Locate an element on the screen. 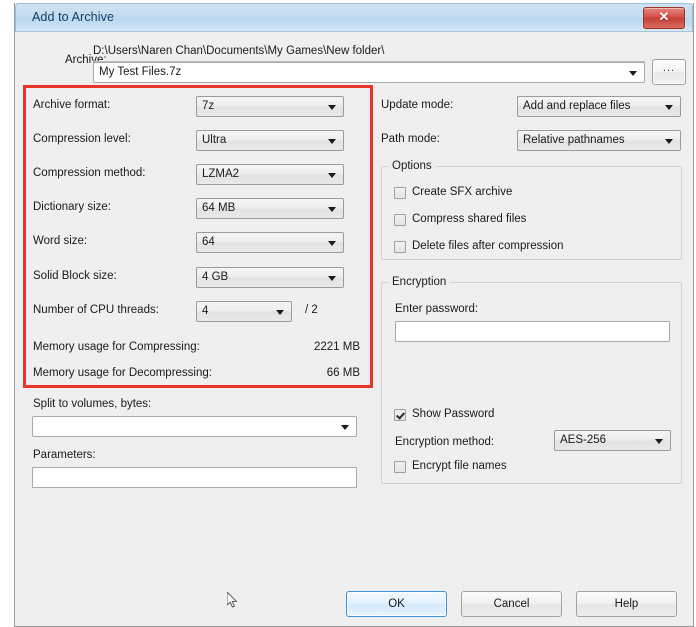 This screenshot has height=627, width=696. update-mode-combo: Add and replace files is located at coordinates (599, 106).